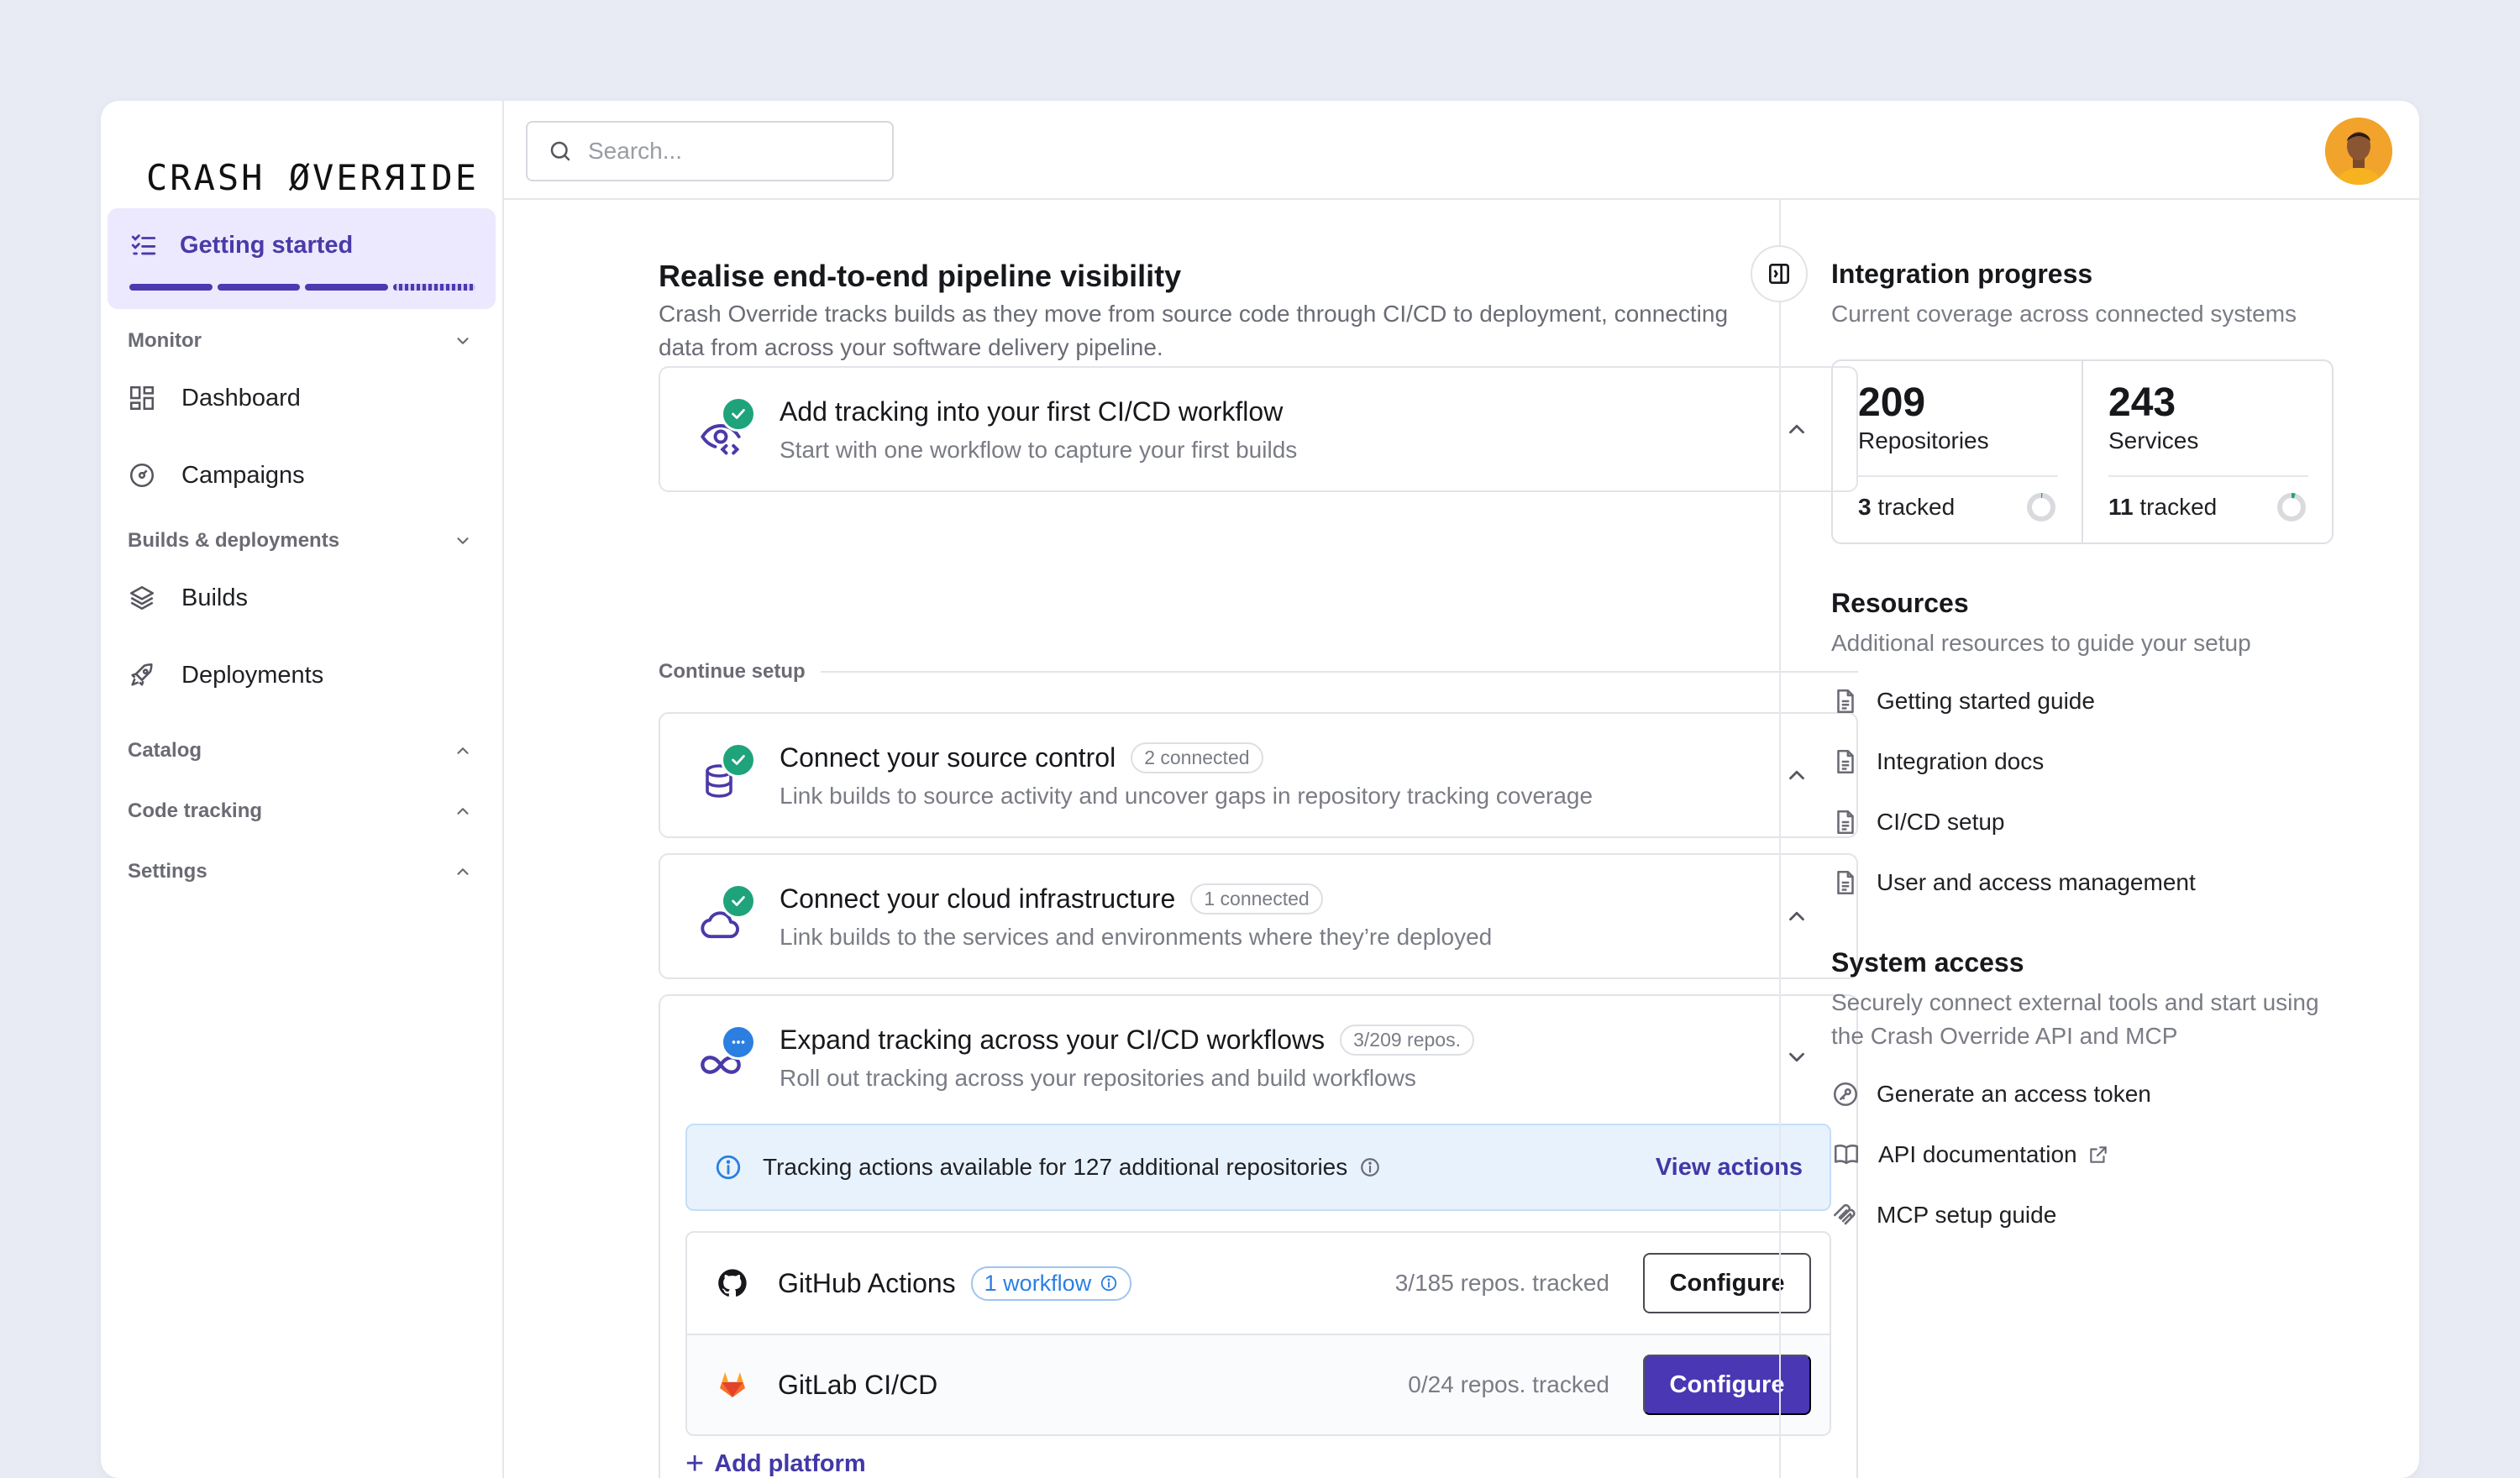  Describe the element at coordinates (732, 1384) in the screenshot. I see `gitlab-icon` at that location.